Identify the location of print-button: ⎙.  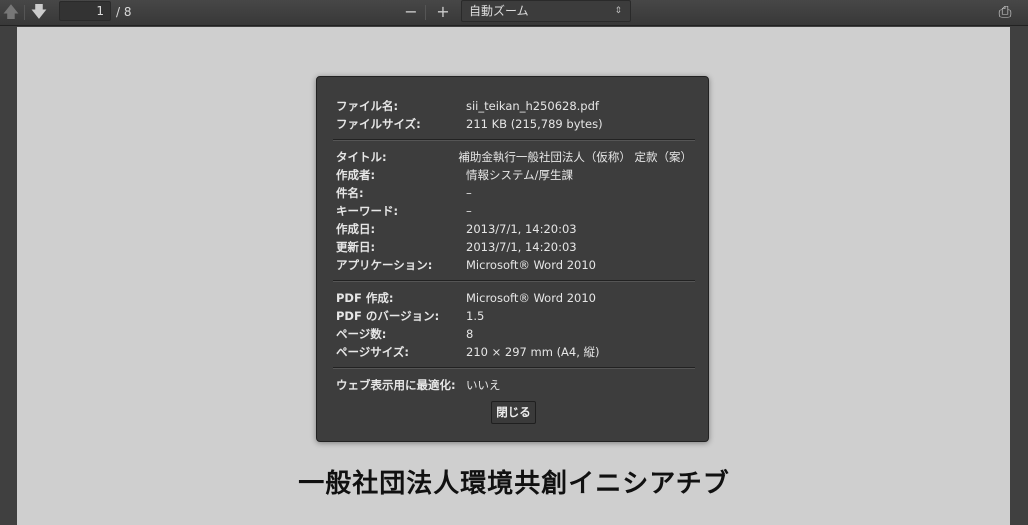
(1005, 12).